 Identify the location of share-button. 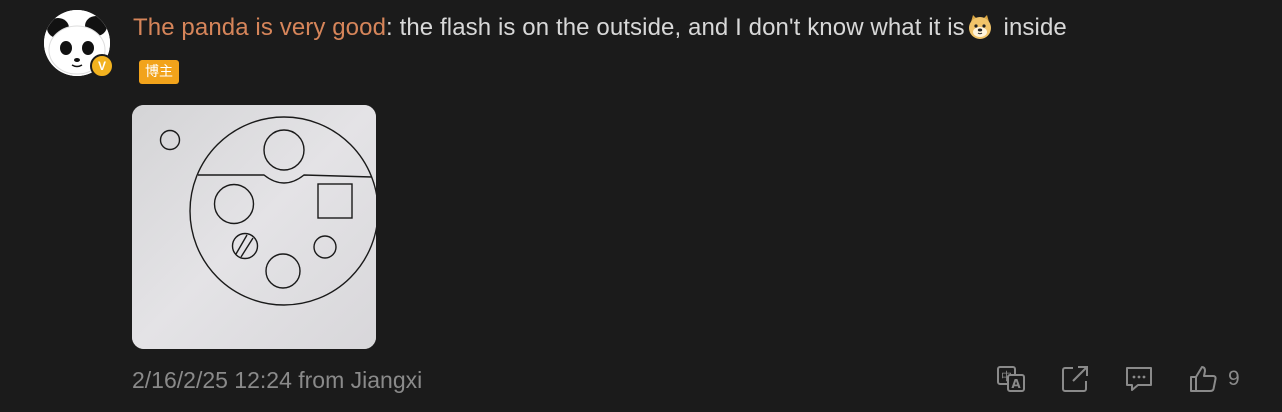
(1075, 379).